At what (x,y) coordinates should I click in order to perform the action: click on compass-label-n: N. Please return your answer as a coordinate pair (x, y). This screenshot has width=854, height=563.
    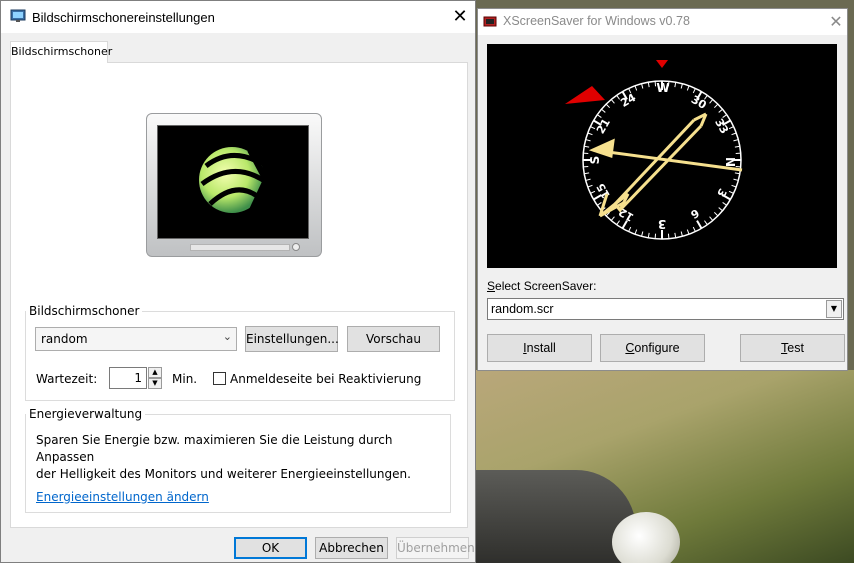
    Looking at the image, I should click on (730, 162).